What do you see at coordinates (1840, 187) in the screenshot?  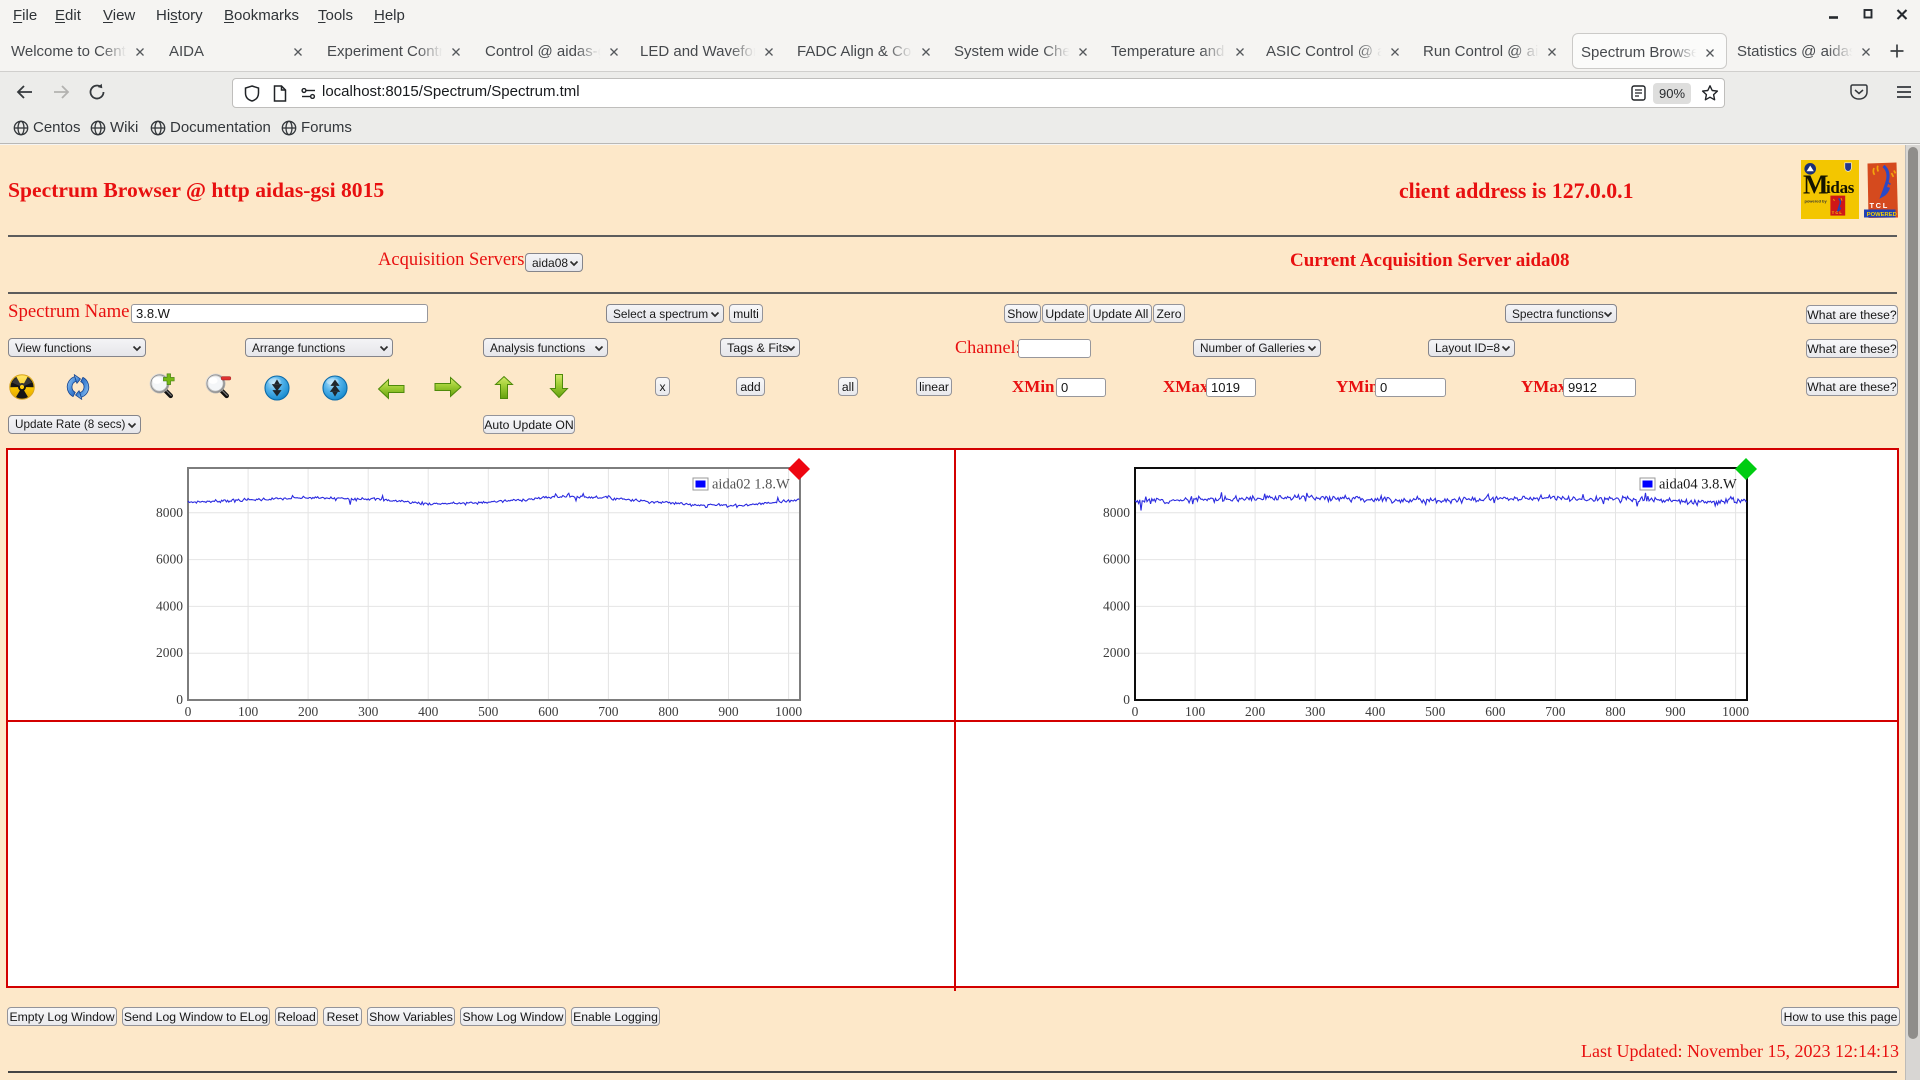 I see `svg-text: idas` at bounding box center [1840, 187].